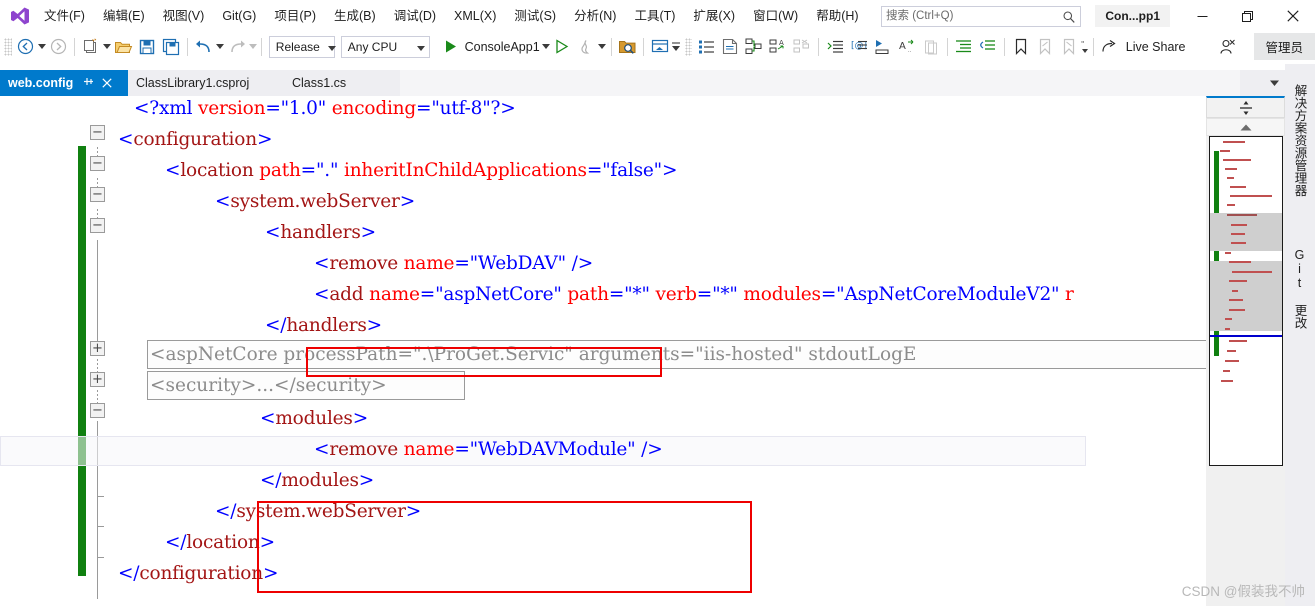 This screenshot has width=1315, height=606. I want to click on minimap-viewport, so click(1246, 301).